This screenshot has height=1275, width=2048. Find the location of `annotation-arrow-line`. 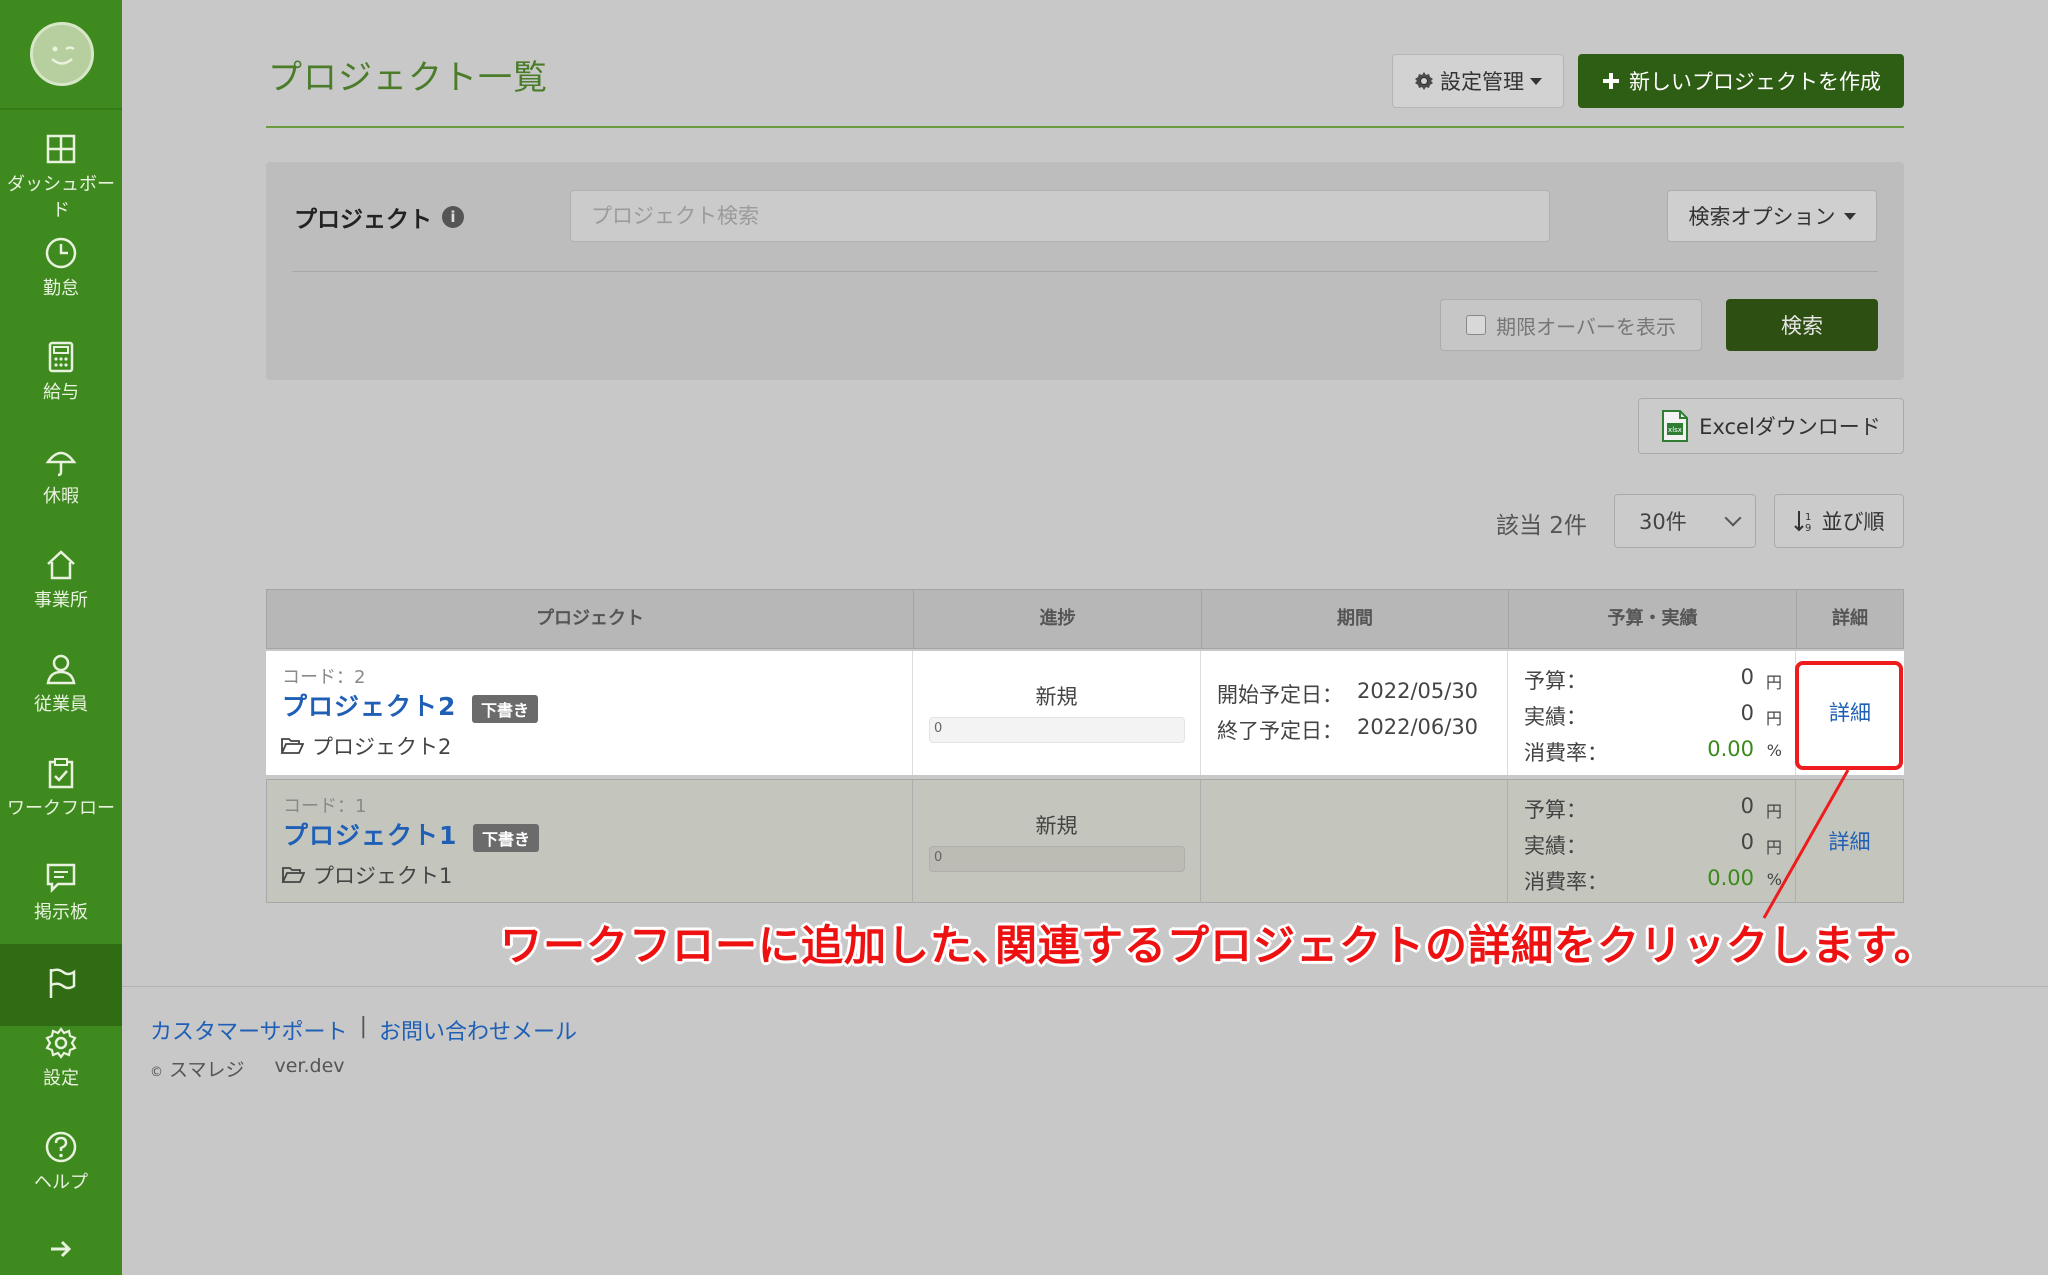

annotation-arrow-line is located at coordinates (1806, 844).